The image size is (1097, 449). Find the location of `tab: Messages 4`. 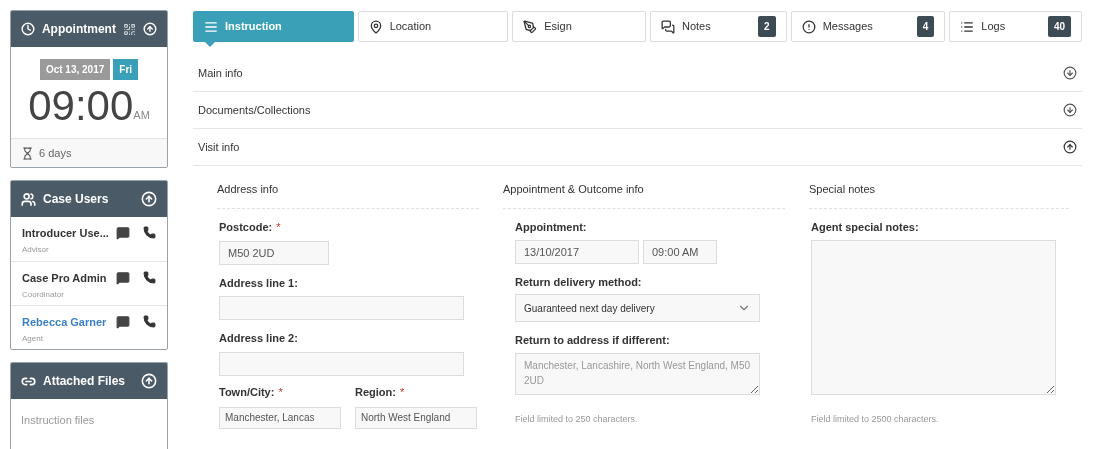

tab: Messages 4 is located at coordinates (868, 26).